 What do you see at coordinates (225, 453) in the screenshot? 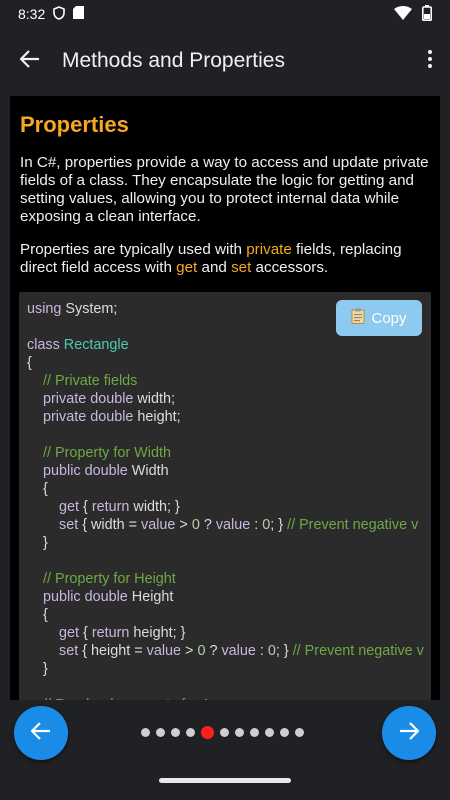
I see `code-line: // Property for Width` at bounding box center [225, 453].